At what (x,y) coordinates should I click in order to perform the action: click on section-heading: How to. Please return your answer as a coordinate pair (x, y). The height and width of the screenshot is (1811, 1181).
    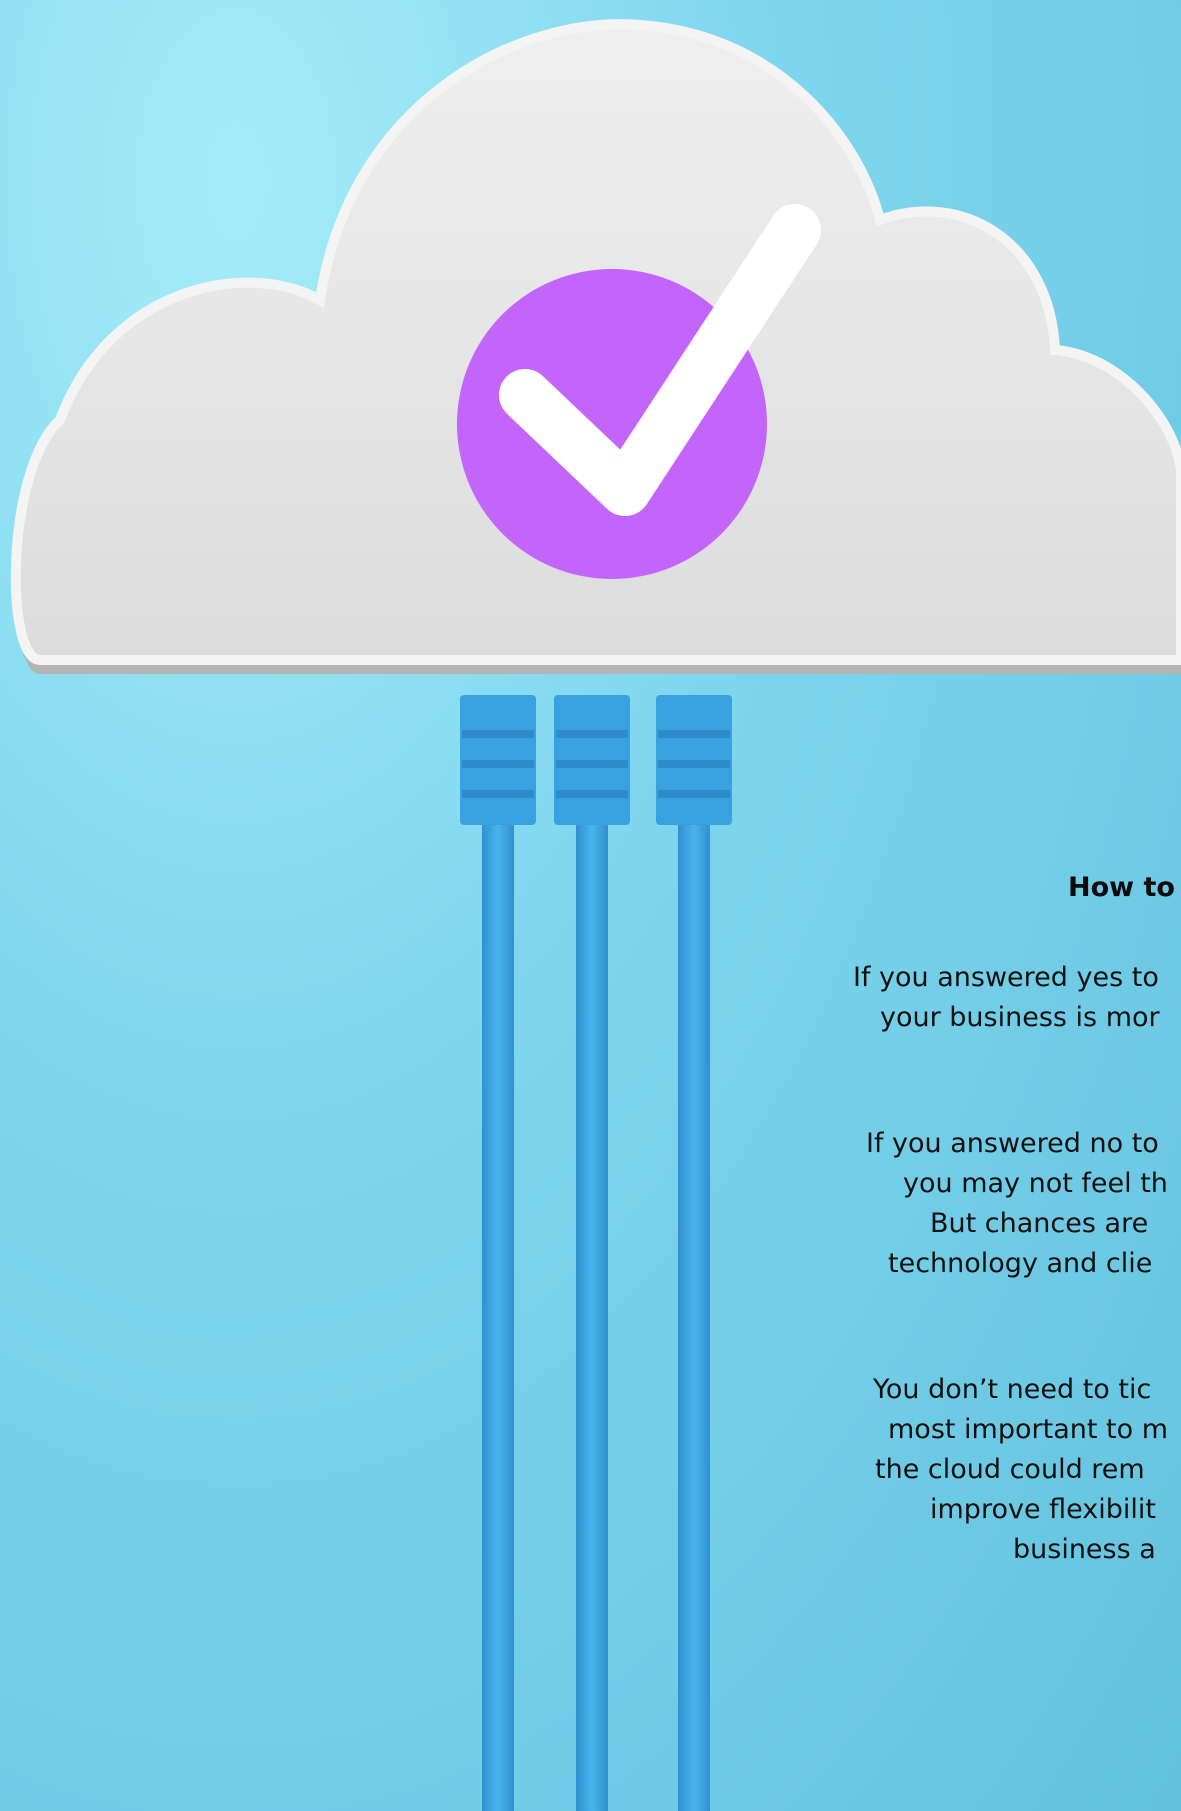
    Looking at the image, I should click on (1121, 887).